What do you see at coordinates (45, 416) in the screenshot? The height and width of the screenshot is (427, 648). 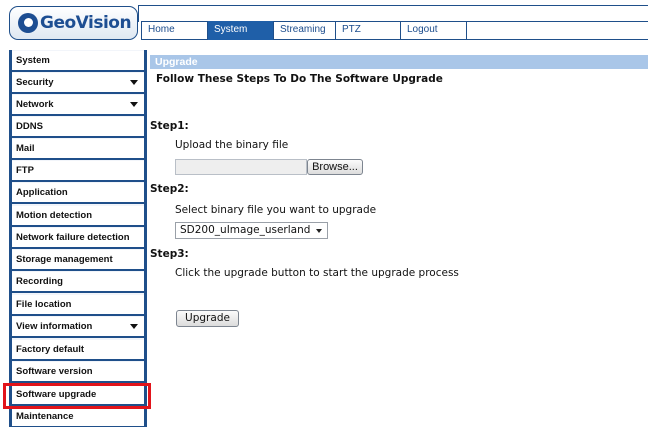 I see `sidebar-item-label: Maintenance` at bounding box center [45, 416].